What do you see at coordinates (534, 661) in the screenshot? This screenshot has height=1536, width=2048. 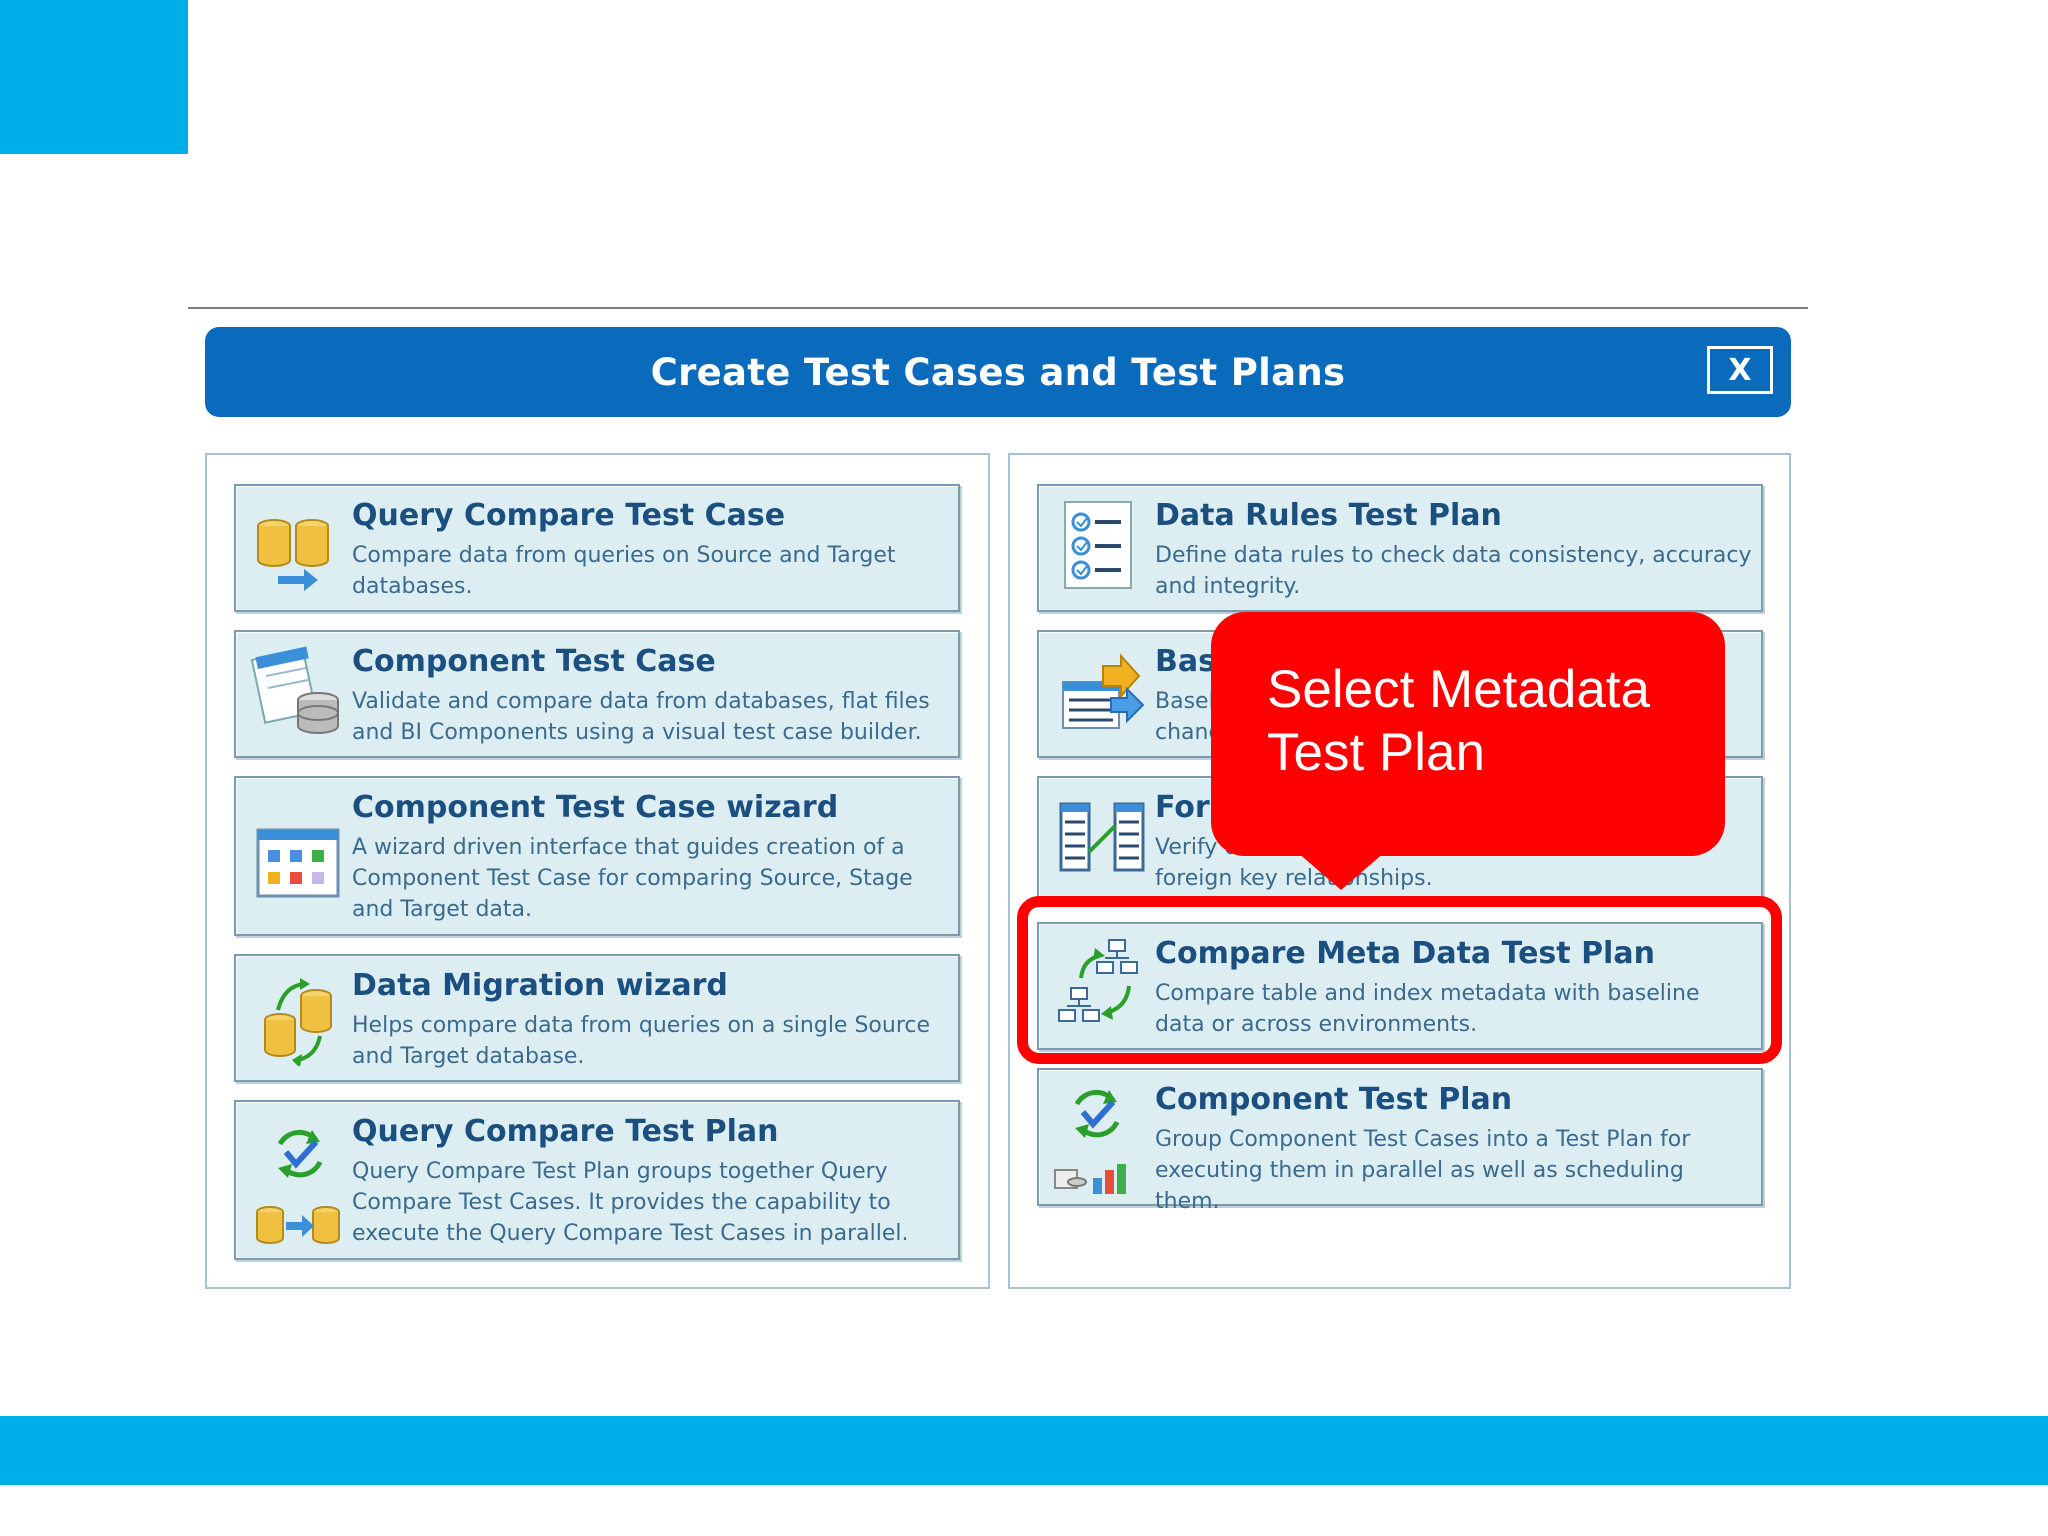 I see `item-title: Component Test Case` at bounding box center [534, 661].